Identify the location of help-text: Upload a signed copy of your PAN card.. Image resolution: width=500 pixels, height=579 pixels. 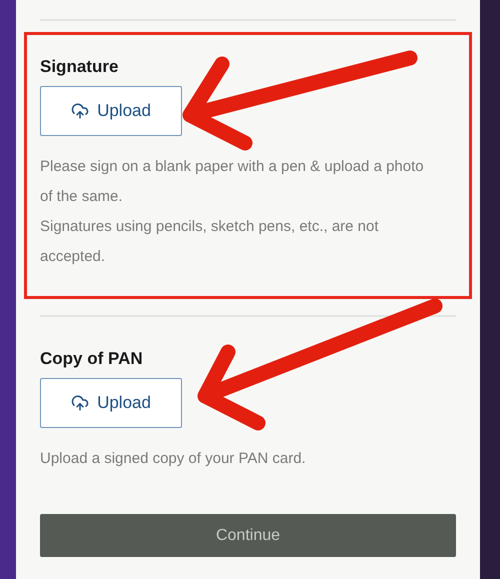
(173, 459).